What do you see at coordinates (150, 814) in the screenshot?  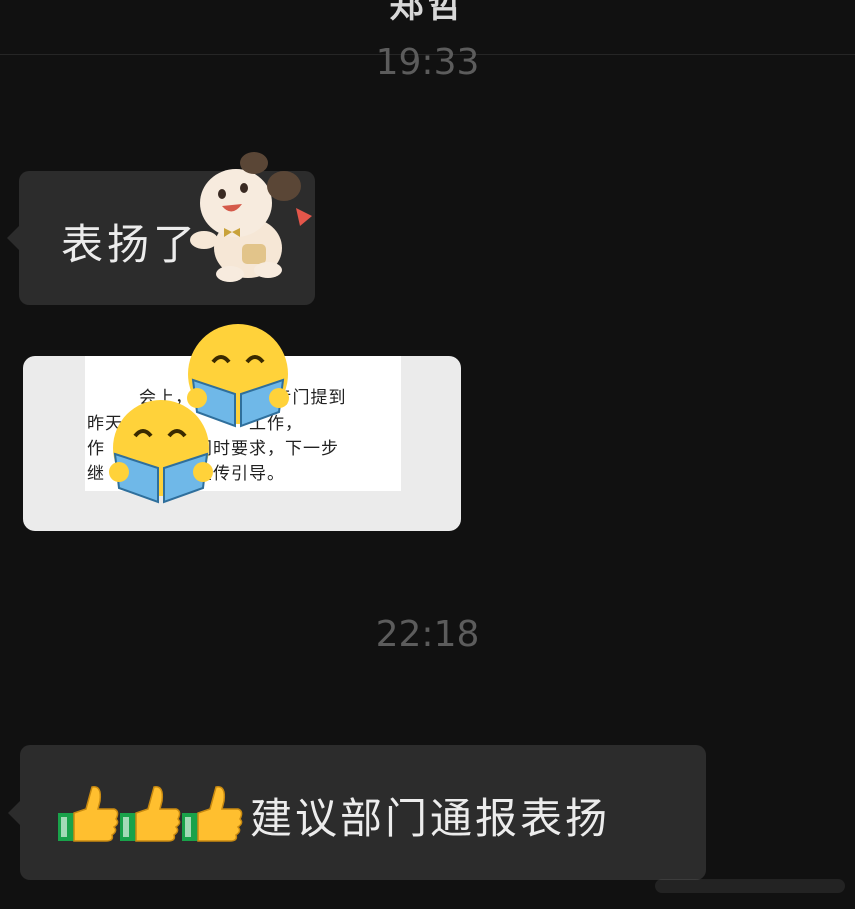 I see `thumbs-up-icon` at bounding box center [150, 814].